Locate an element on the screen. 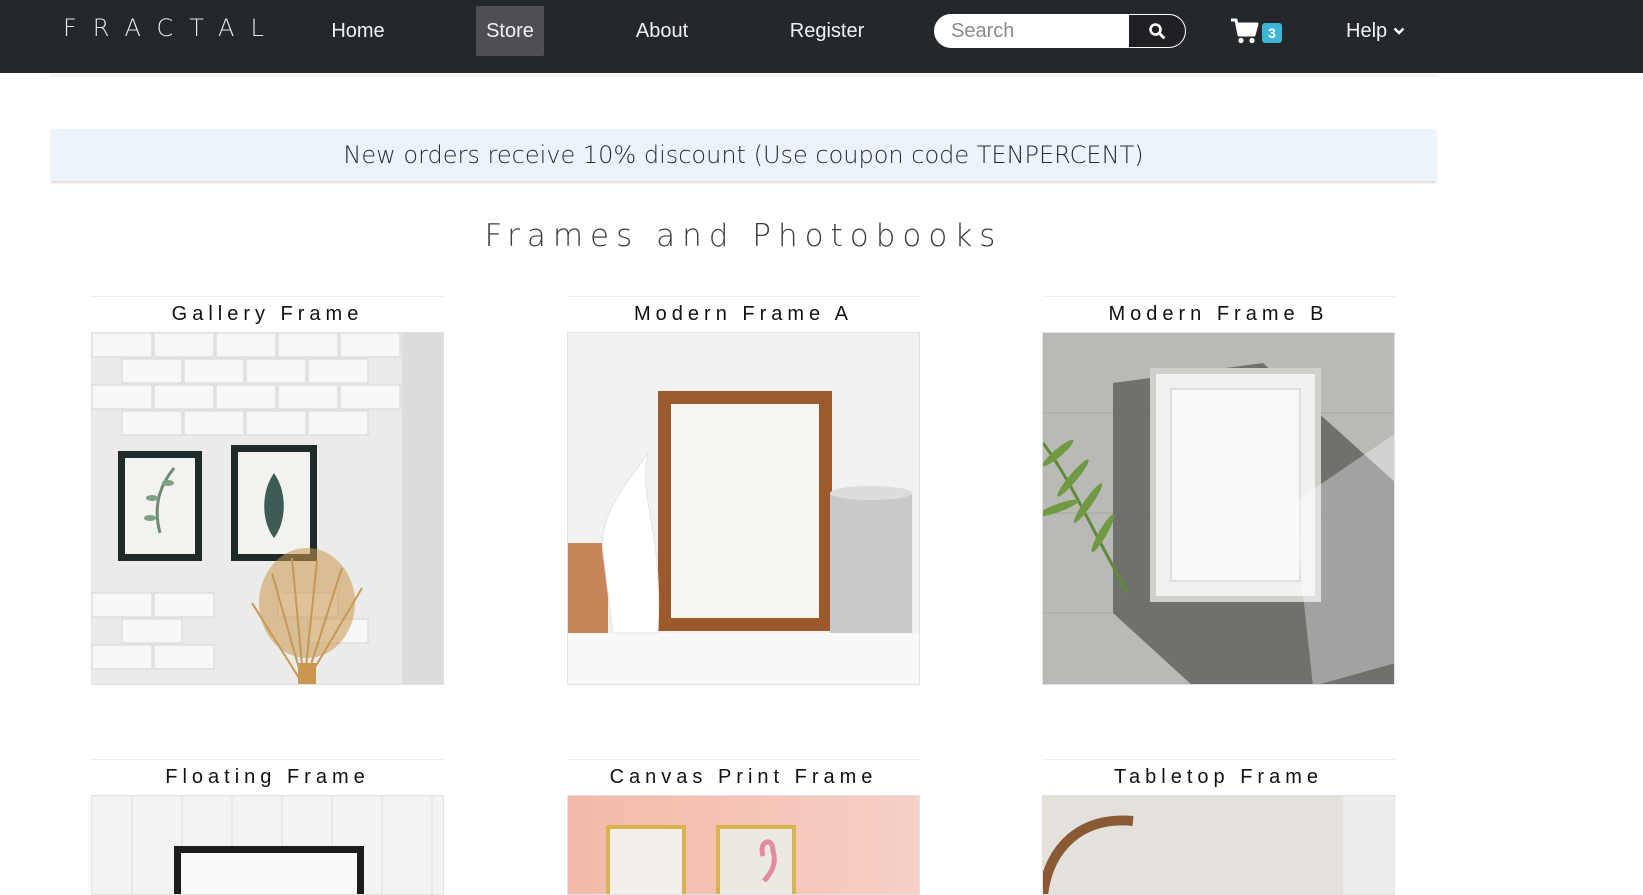 Image resolution: width=1643 pixels, height=895 pixels. product-card-gallery-frame: Gallery Frame is located at coordinates (267, 490).